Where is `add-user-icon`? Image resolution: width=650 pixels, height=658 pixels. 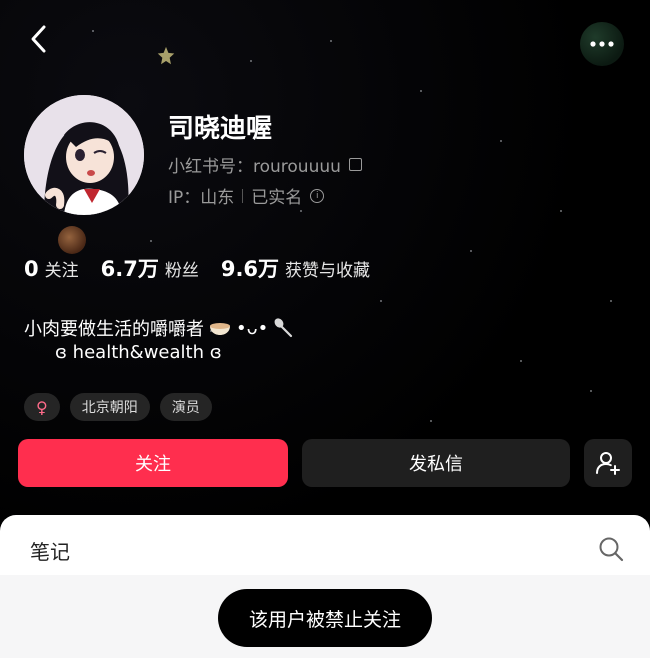
add-user-icon is located at coordinates (608, 463).